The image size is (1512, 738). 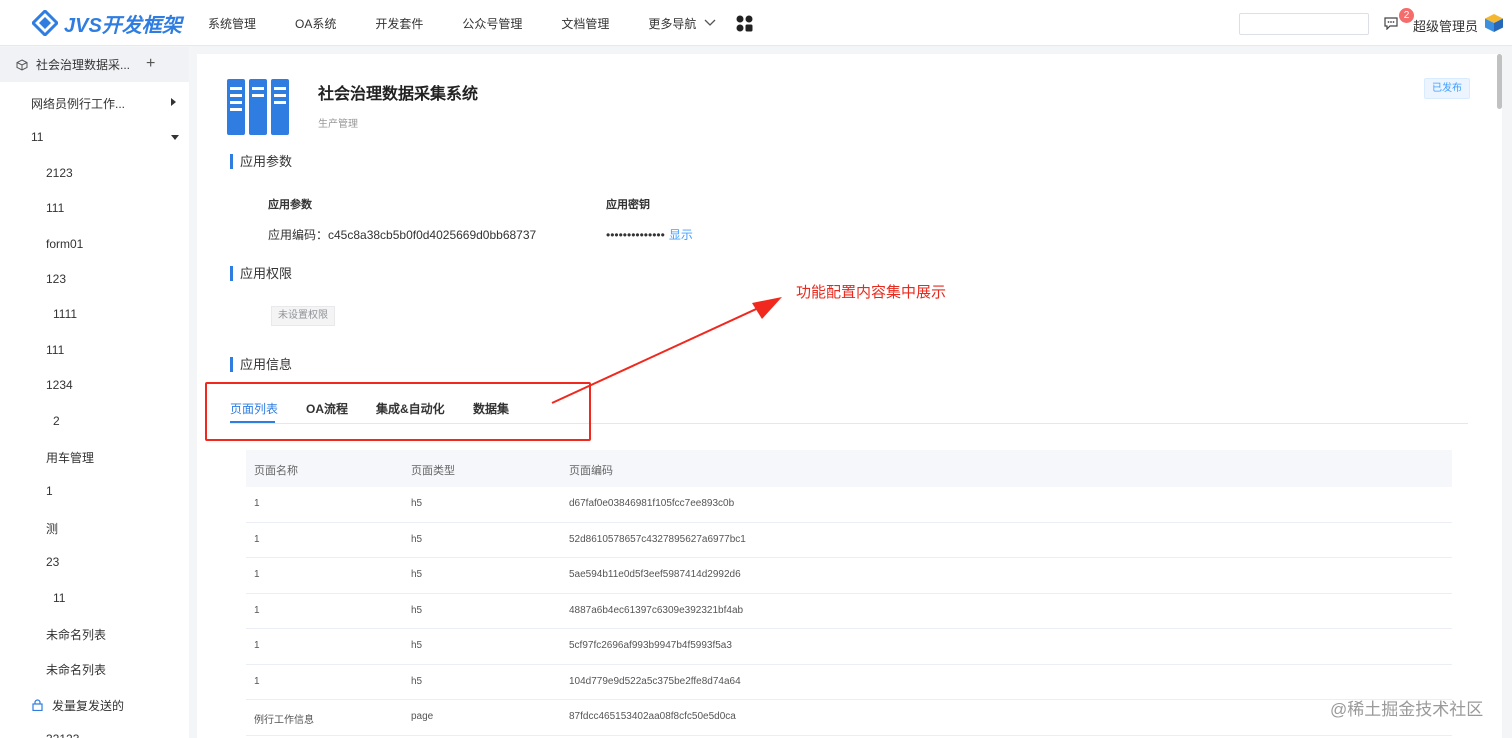 I want to click on section-title-permissions: 应用权限, so click(x=261, y=273).